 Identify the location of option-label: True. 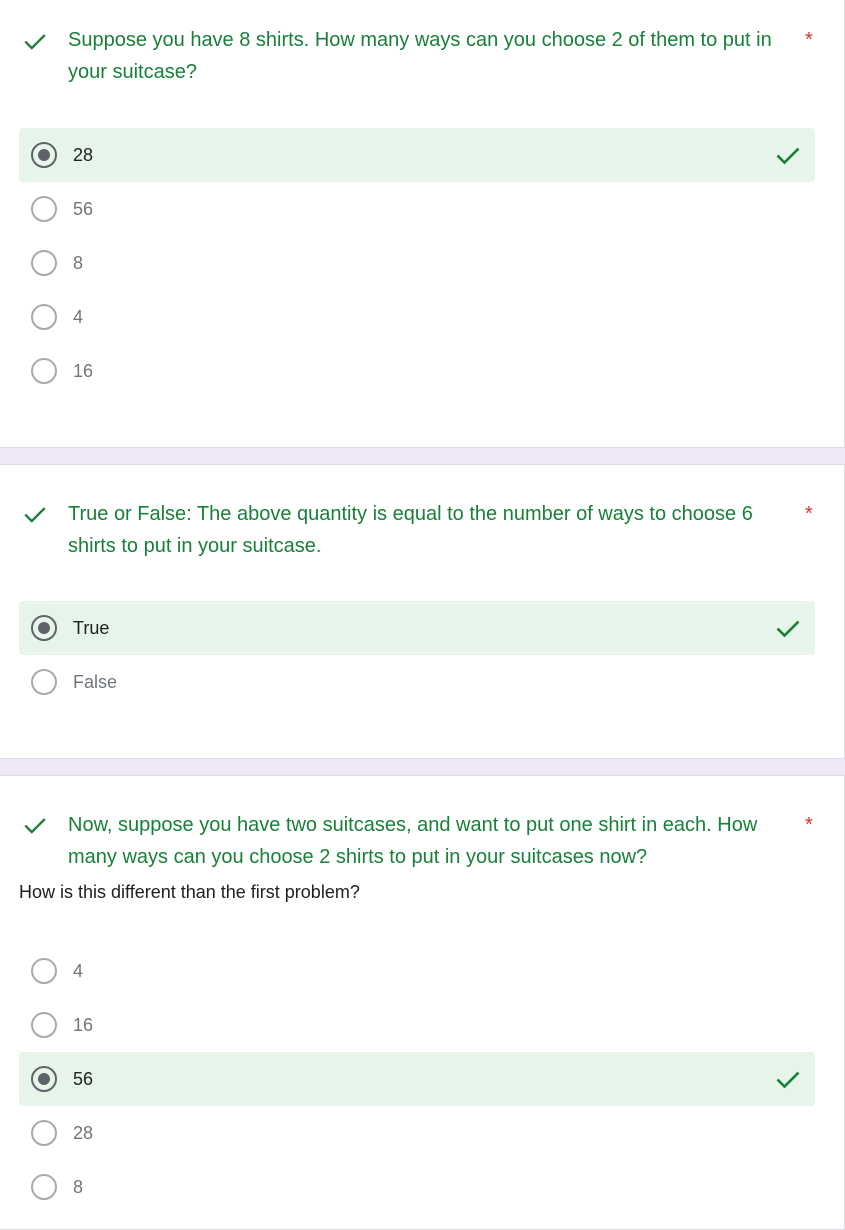
(91, 628).